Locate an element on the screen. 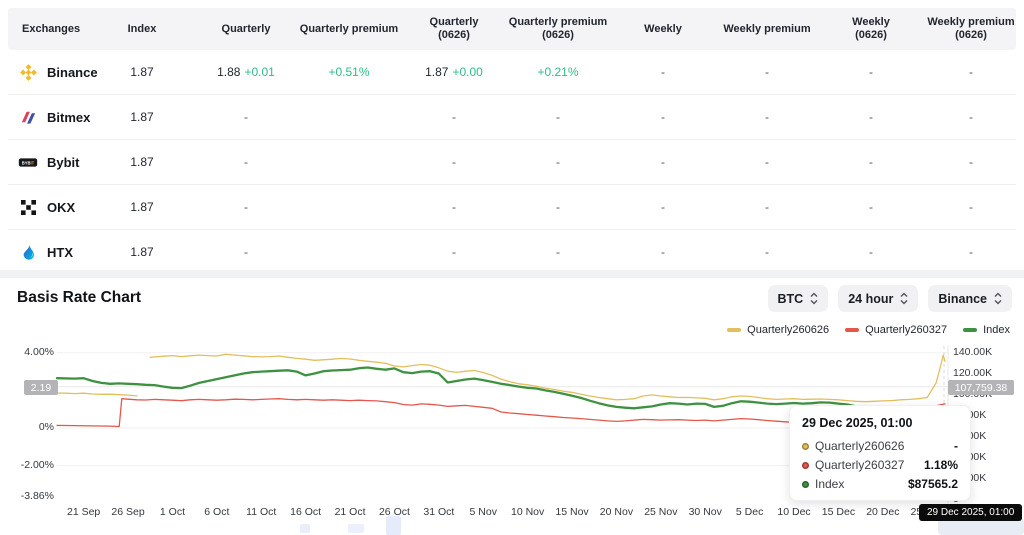  y-axis-left-label: 0% is located at coordinates (46, 427).